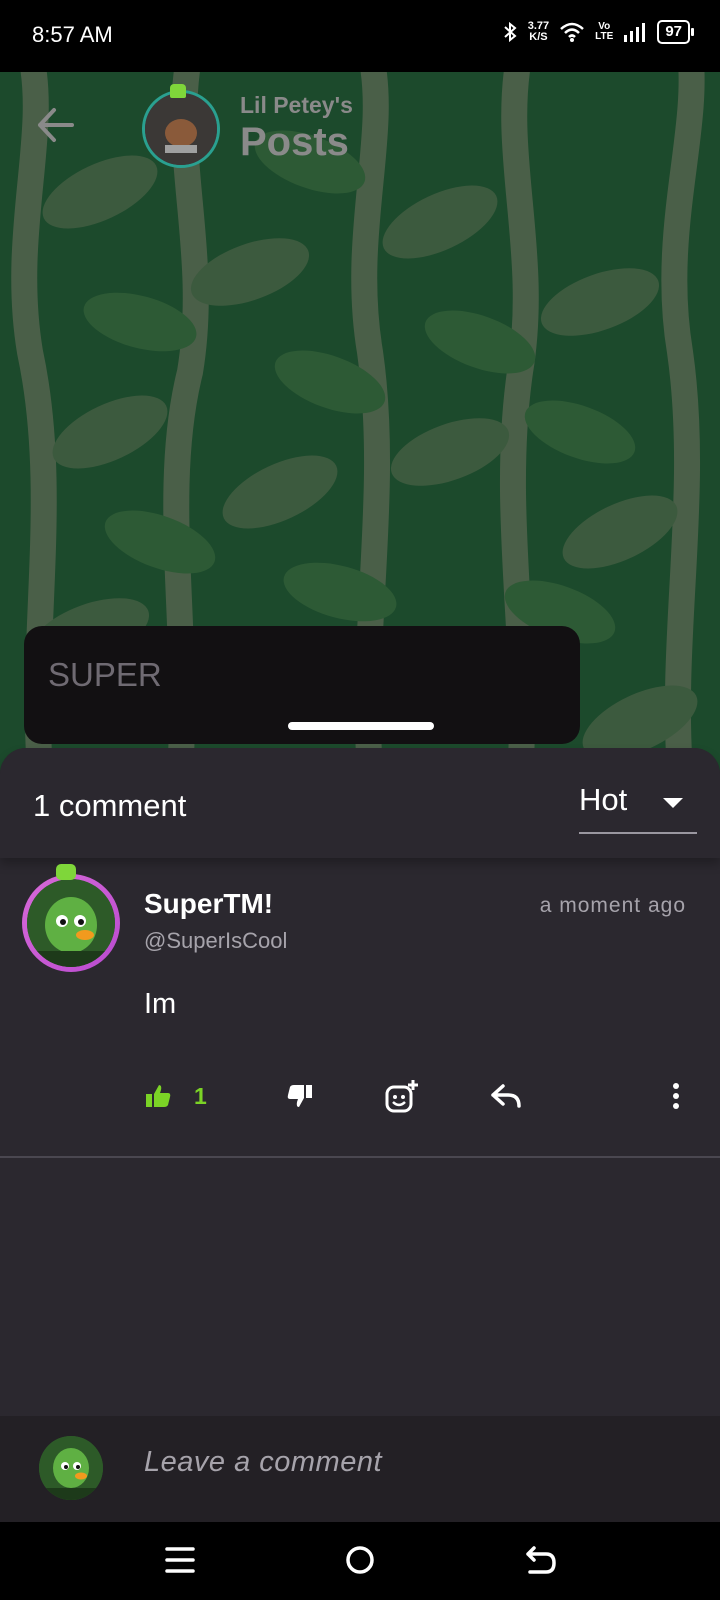 The image size is (720, 1600). I want to click on home-button, so click(360, 1560).